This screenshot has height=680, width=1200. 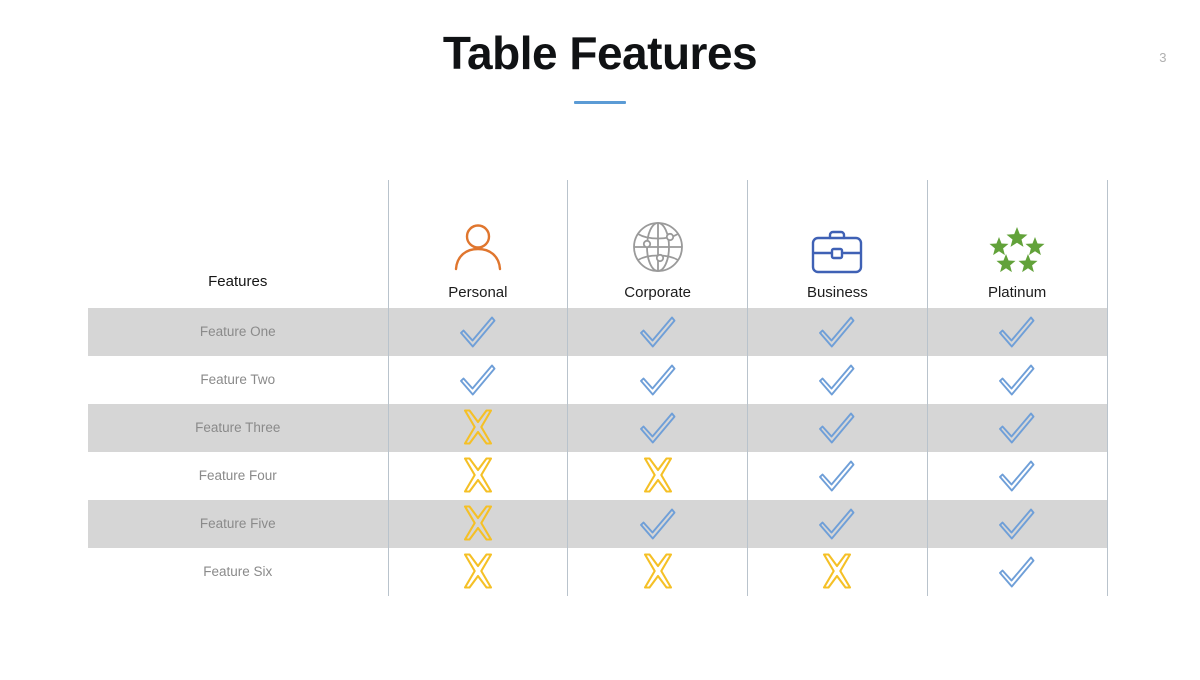 I want to click on briefcase-icon, so click(x=837, y=246).